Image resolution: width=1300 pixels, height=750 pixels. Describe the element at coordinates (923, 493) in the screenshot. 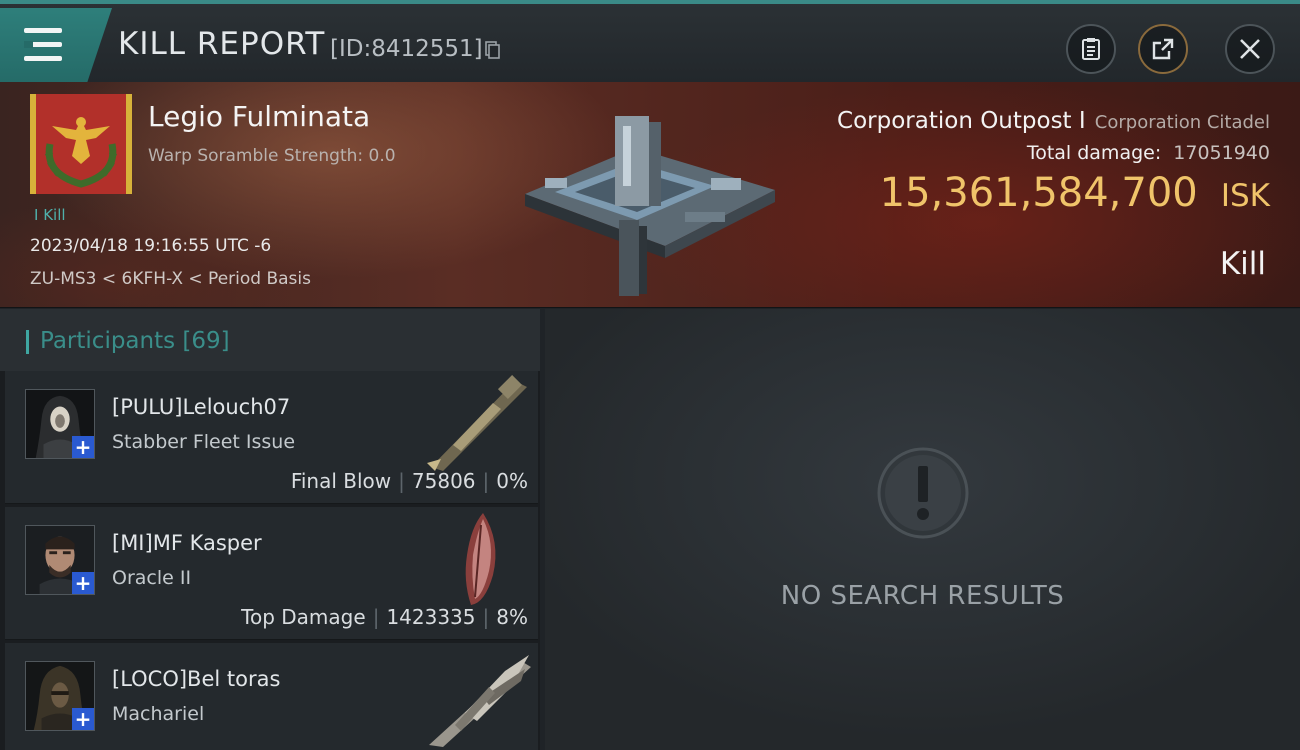

I see `exclamation-icon` at that location.